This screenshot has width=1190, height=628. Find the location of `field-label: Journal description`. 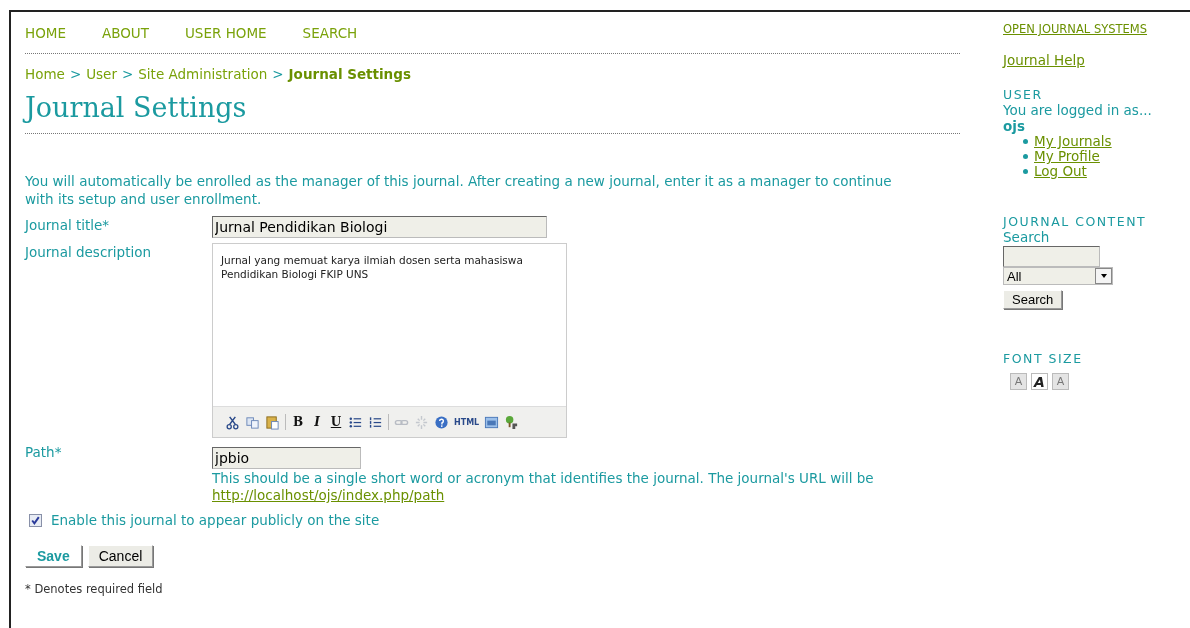

field-label: Journal description is located at coordinates (89, 252).